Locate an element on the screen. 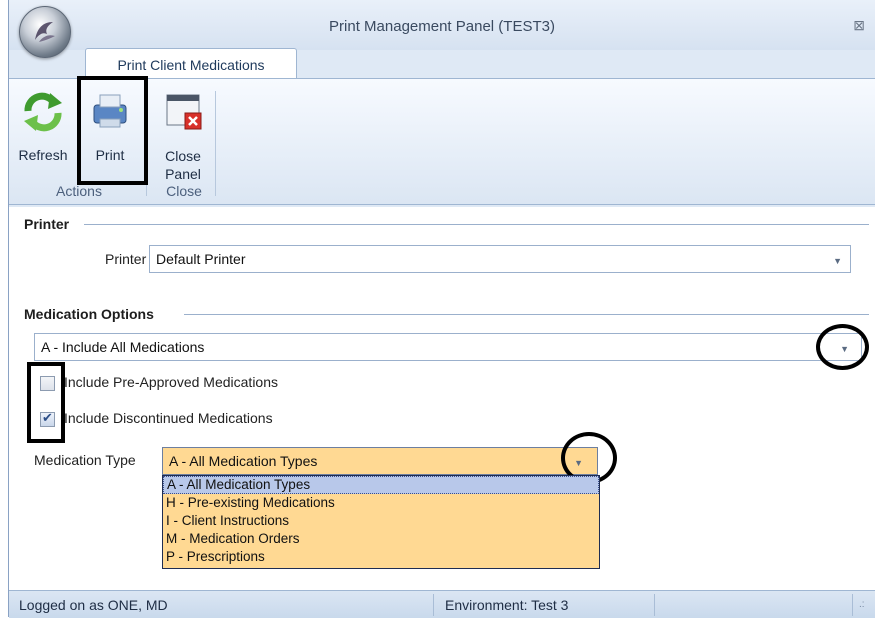  printer-label: Printer is located at coordinates (126, 259).